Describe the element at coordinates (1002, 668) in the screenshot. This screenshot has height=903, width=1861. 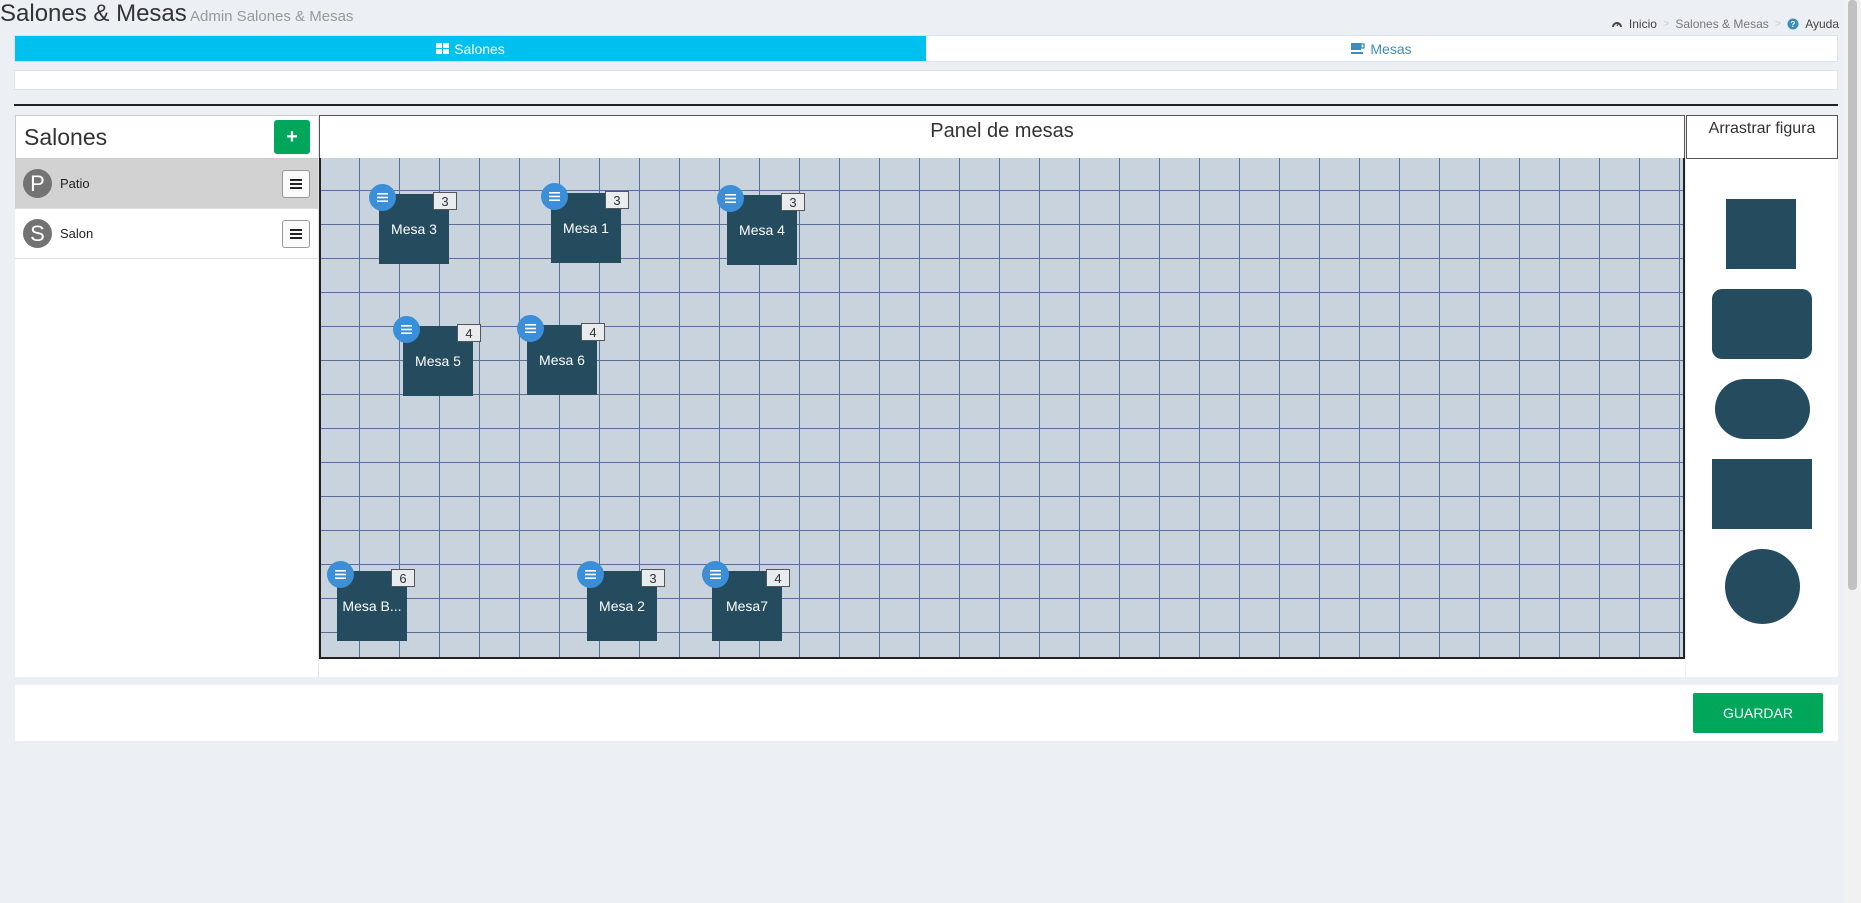
I see `grid-footer` at that location.